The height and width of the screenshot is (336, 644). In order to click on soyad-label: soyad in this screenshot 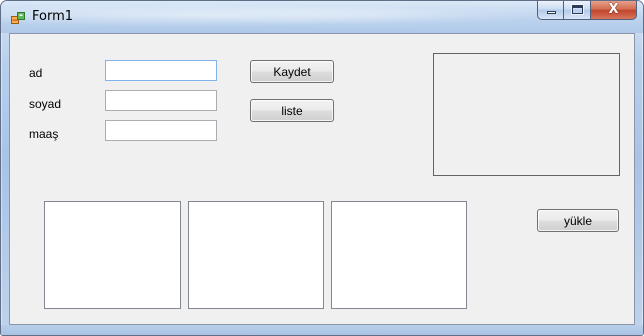, I will do `click(45, 104)`.